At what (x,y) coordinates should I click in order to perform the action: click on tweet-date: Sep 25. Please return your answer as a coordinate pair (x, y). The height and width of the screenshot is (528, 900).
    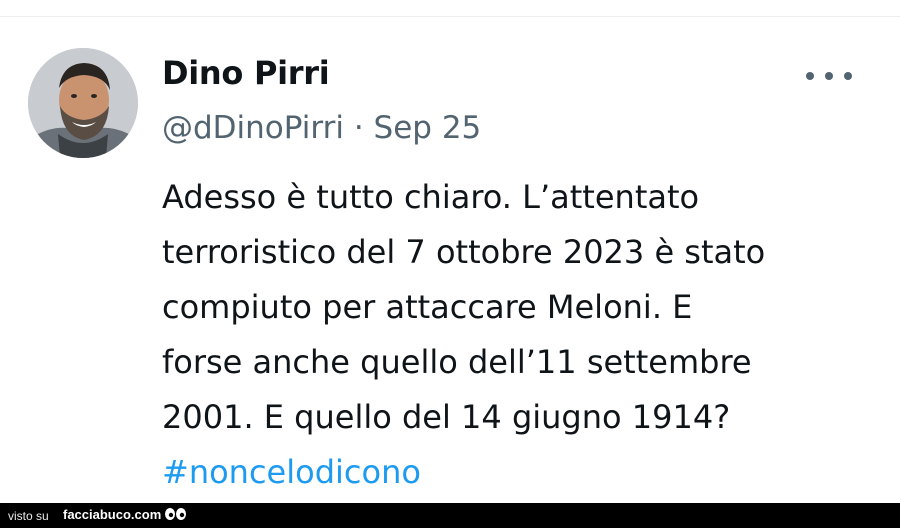
    Looking at the image, I should click on (428, 128).